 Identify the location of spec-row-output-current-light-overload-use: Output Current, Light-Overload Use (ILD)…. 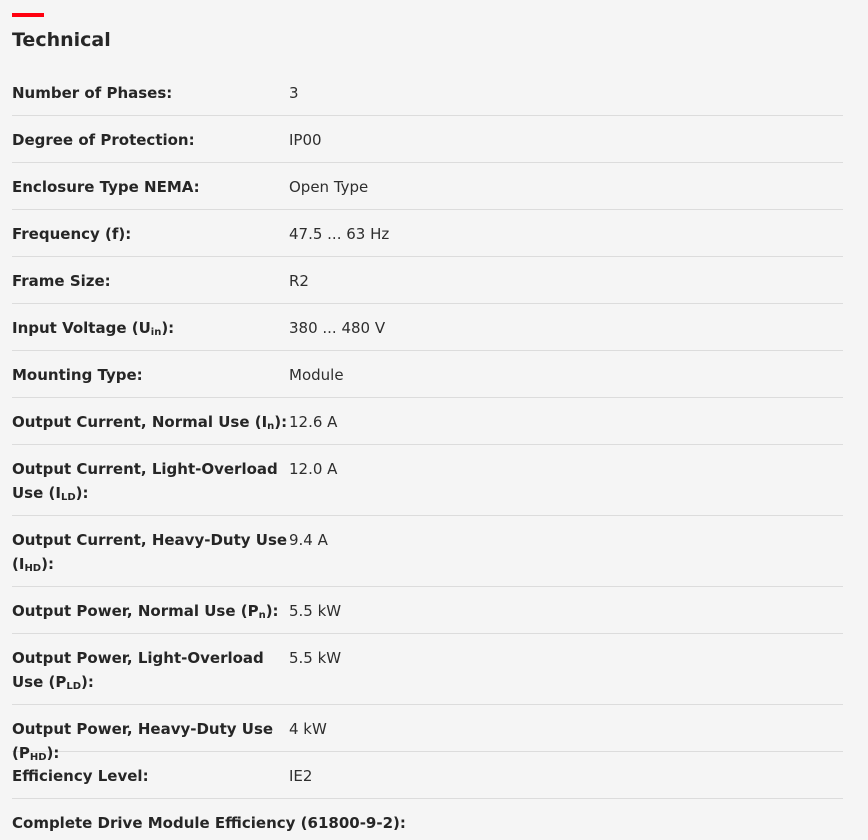
(427, 480).